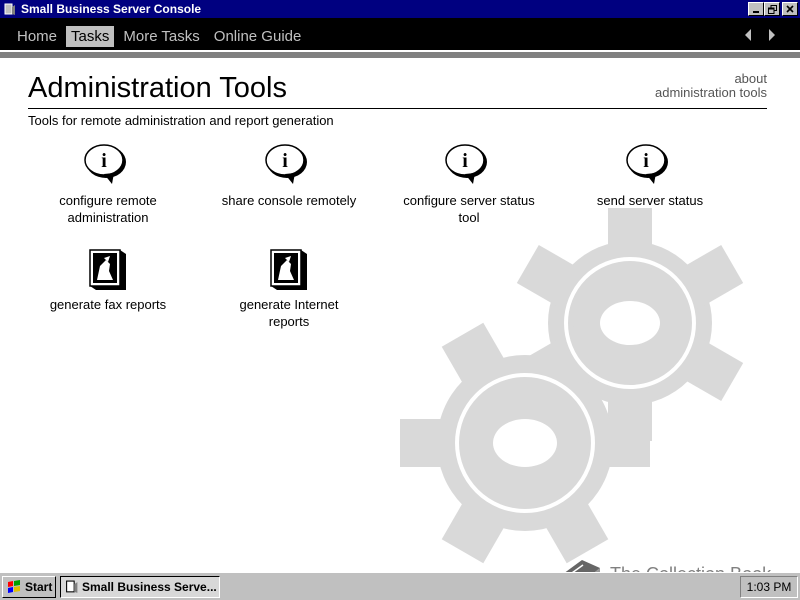 Image resolution: width=800 pixels, height=600 pixels. Describe the element at coordinates (39, 587) in the screenshot. I see `start-label: Start` at that location.